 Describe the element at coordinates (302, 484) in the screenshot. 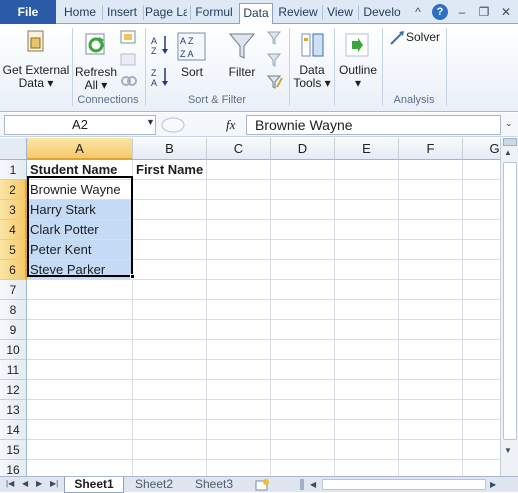

I see `tab-split-handle` at that location.